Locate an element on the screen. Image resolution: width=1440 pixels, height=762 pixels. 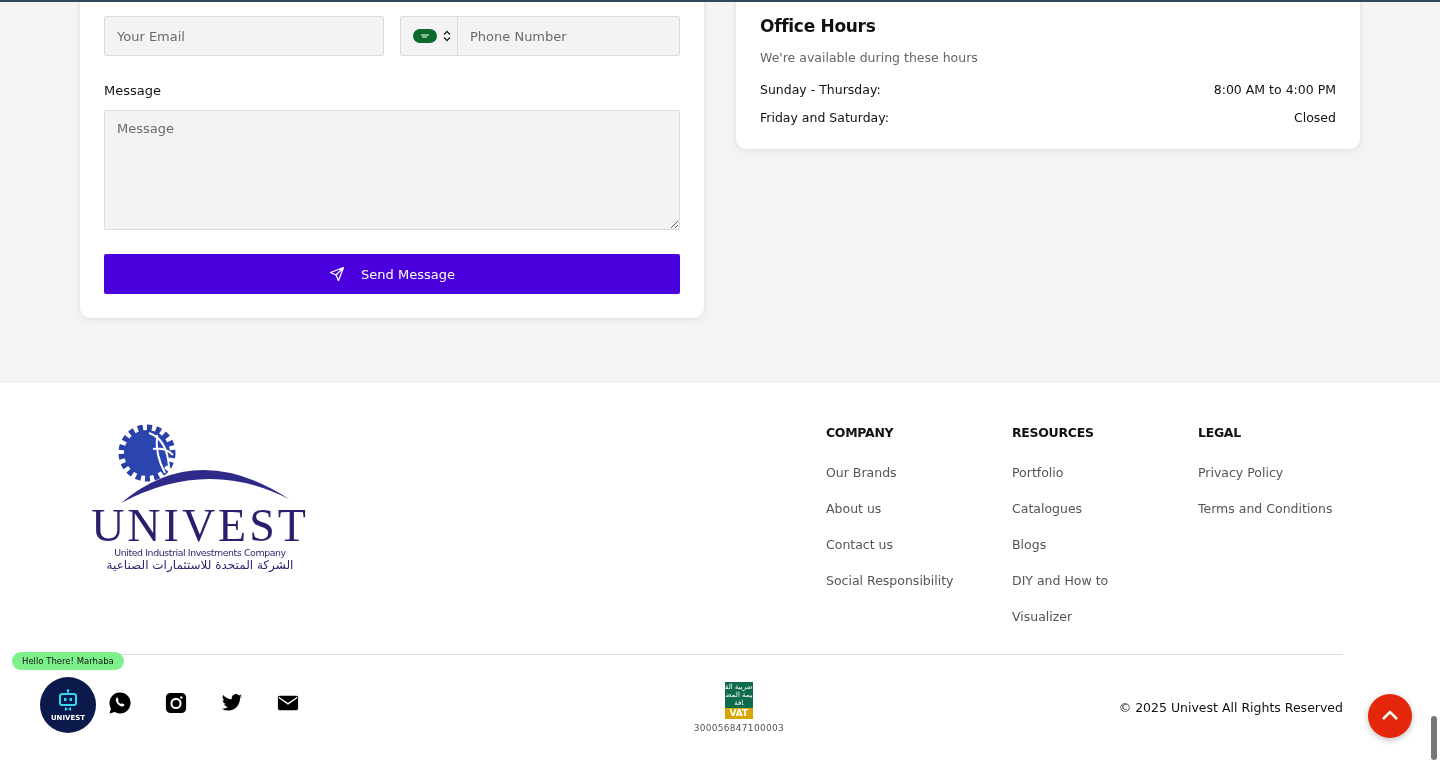
logo-arabic-name: الشركة المتحدة للاستثمارات الصناعية is located at coordinates (200, 565).